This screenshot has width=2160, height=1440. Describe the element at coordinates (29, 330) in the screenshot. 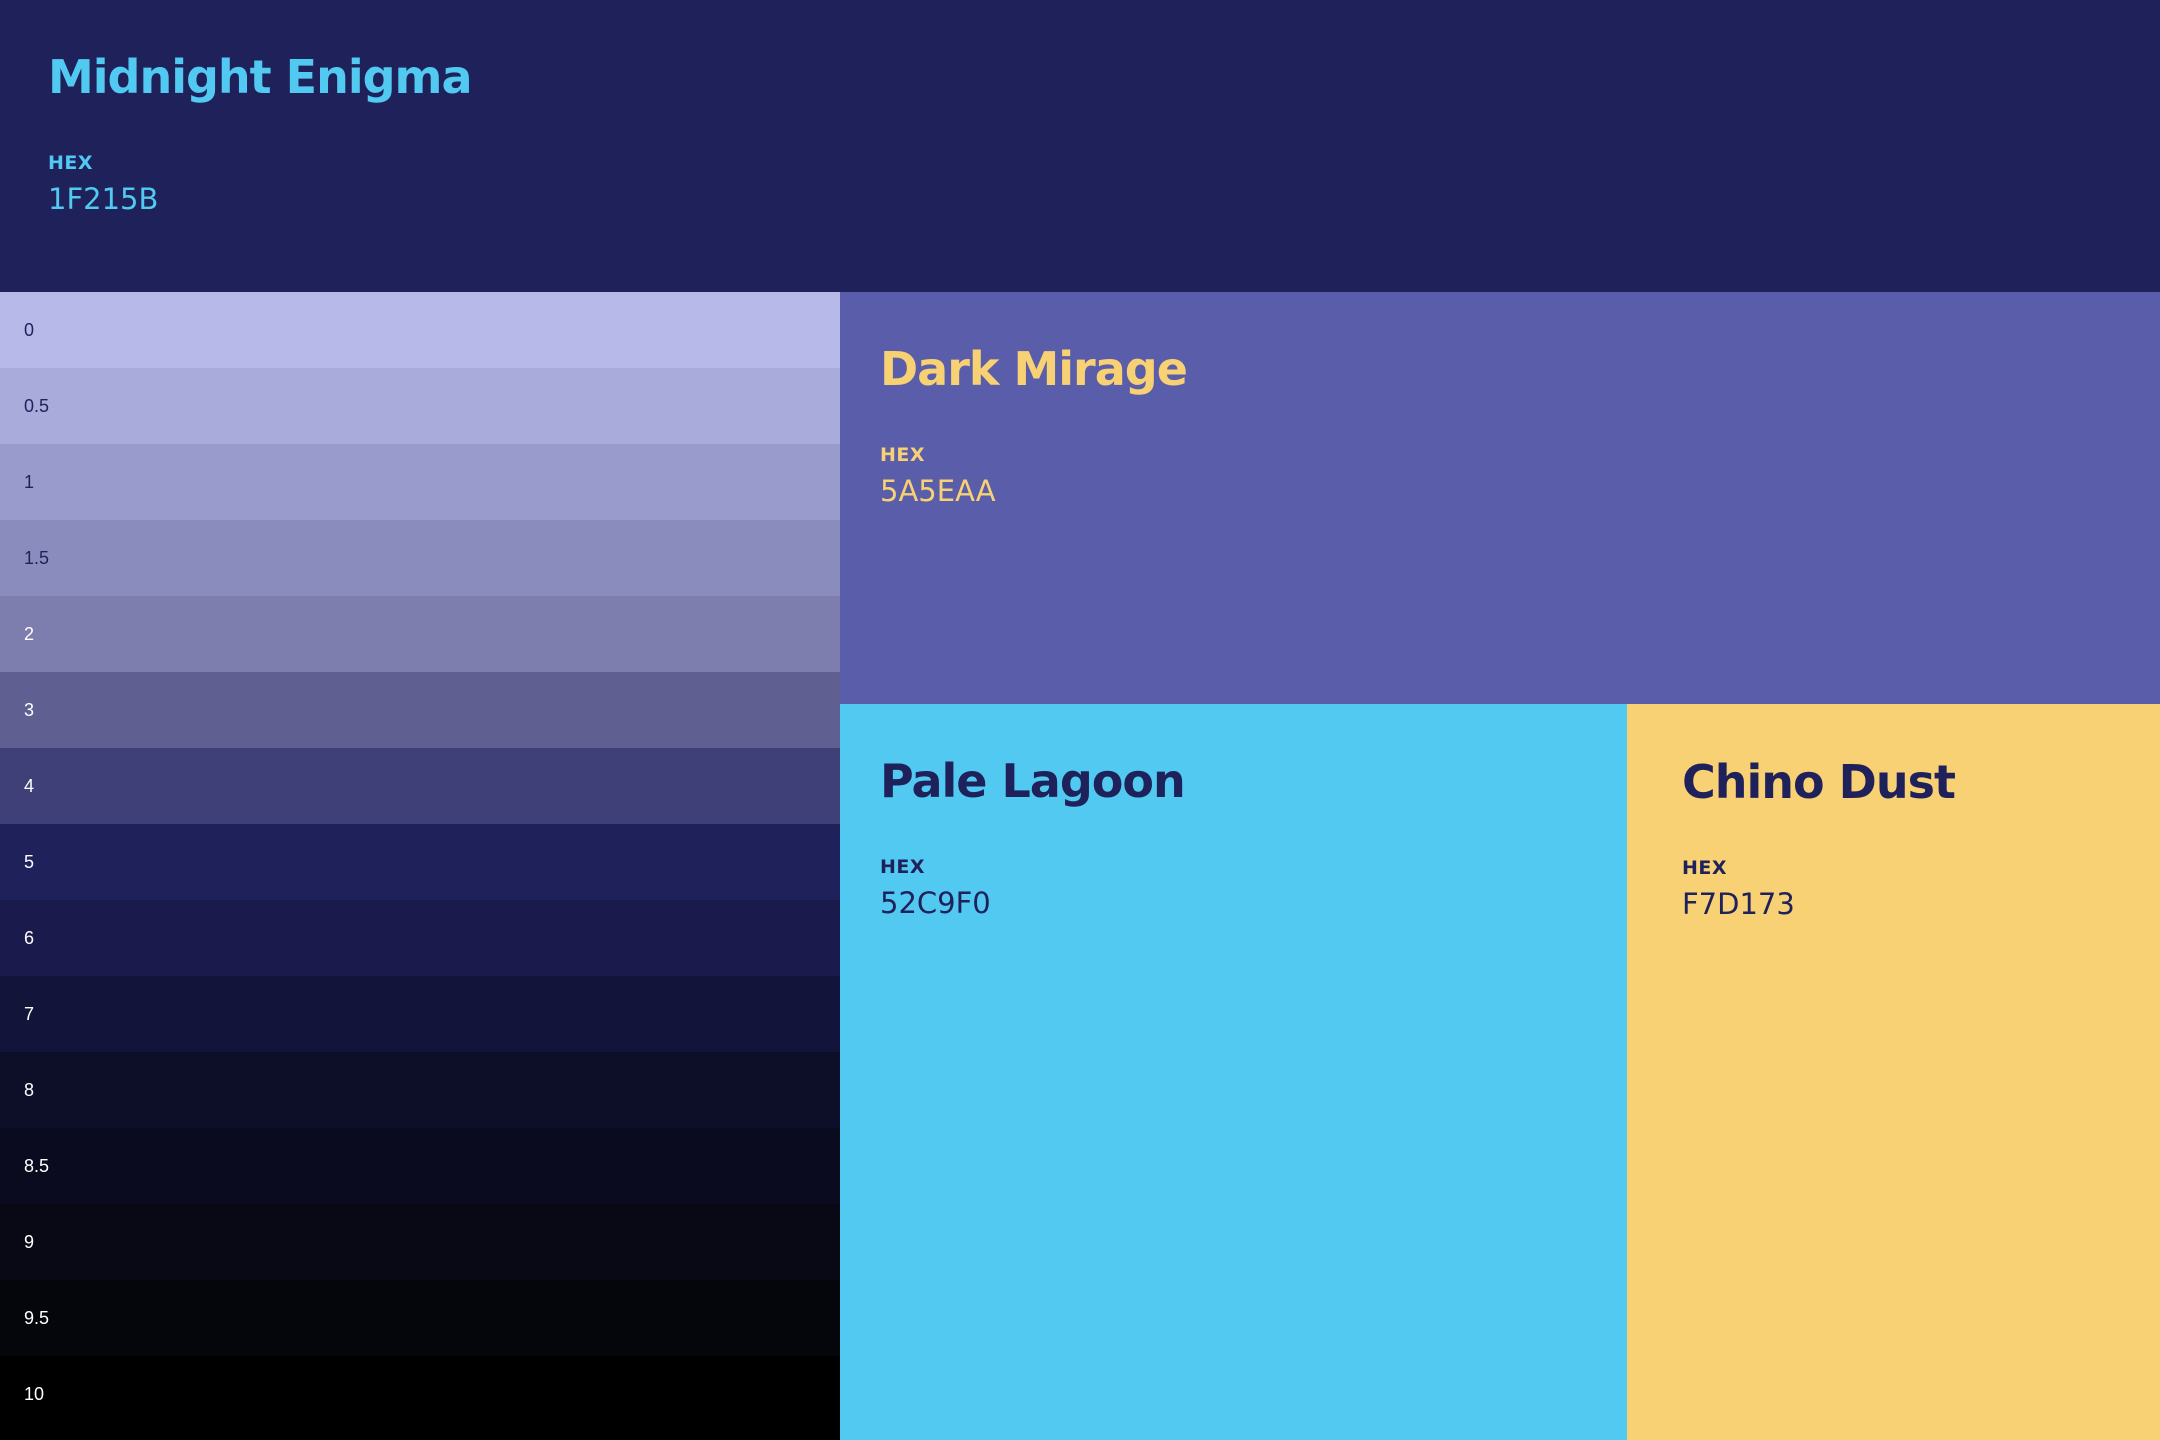

I see `shade-label: 0` at that location.